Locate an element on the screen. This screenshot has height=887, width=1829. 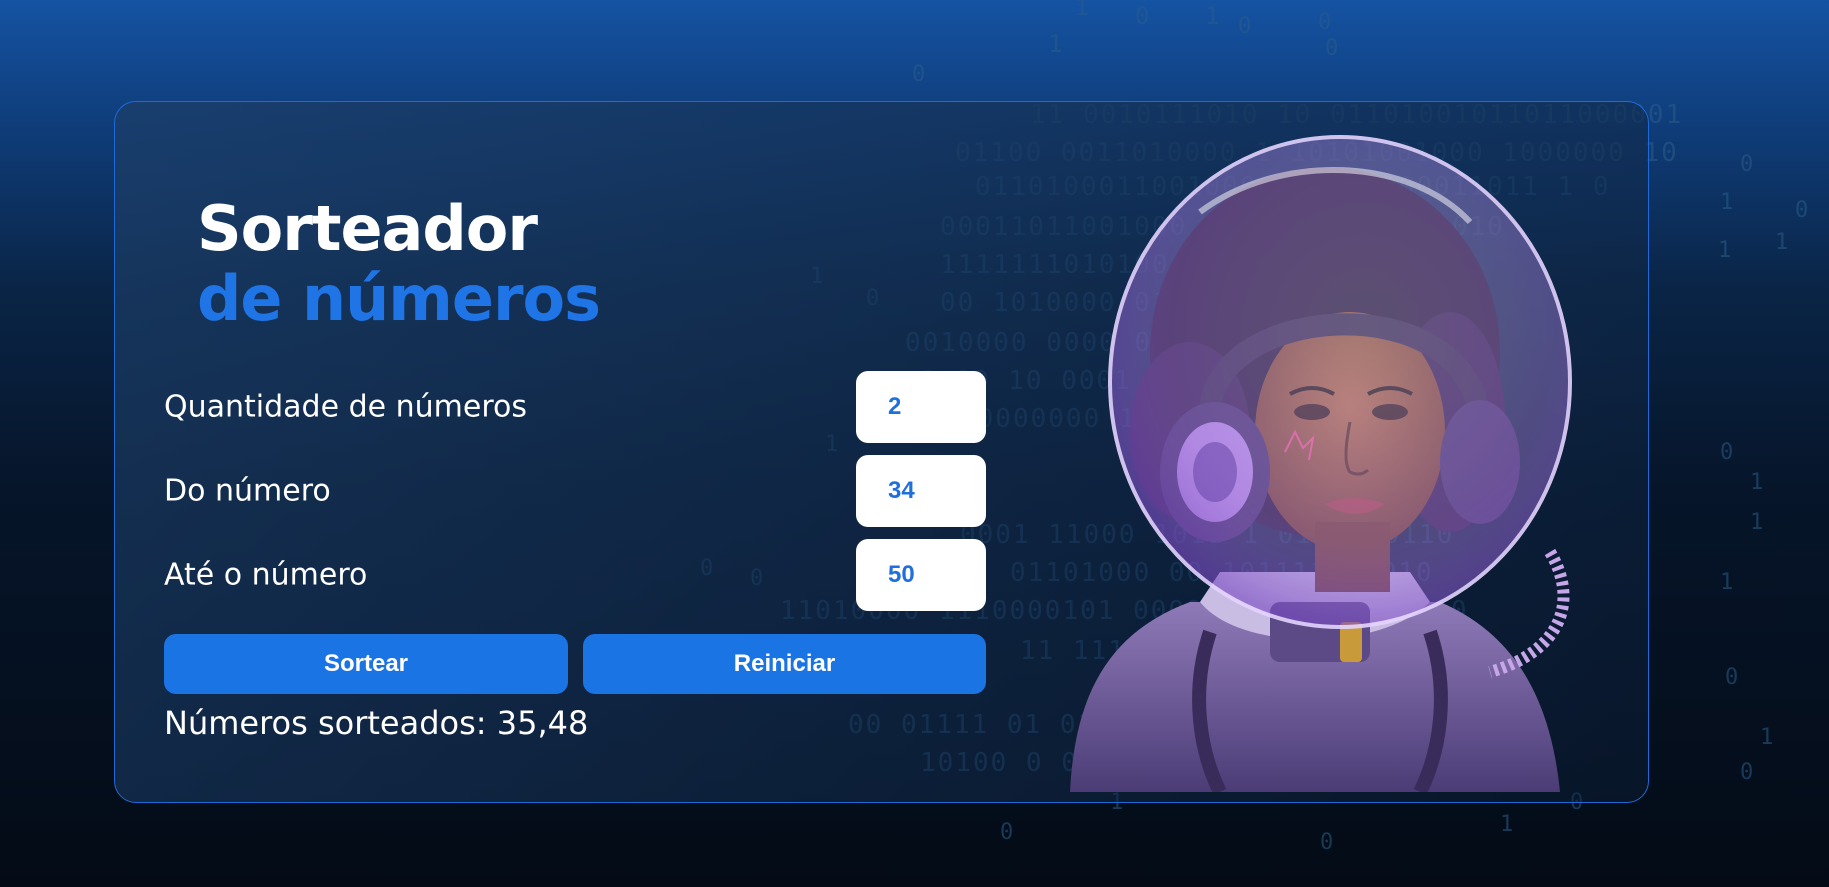
quantity-row: Quantidade de números is located at coordinates (575, 407).